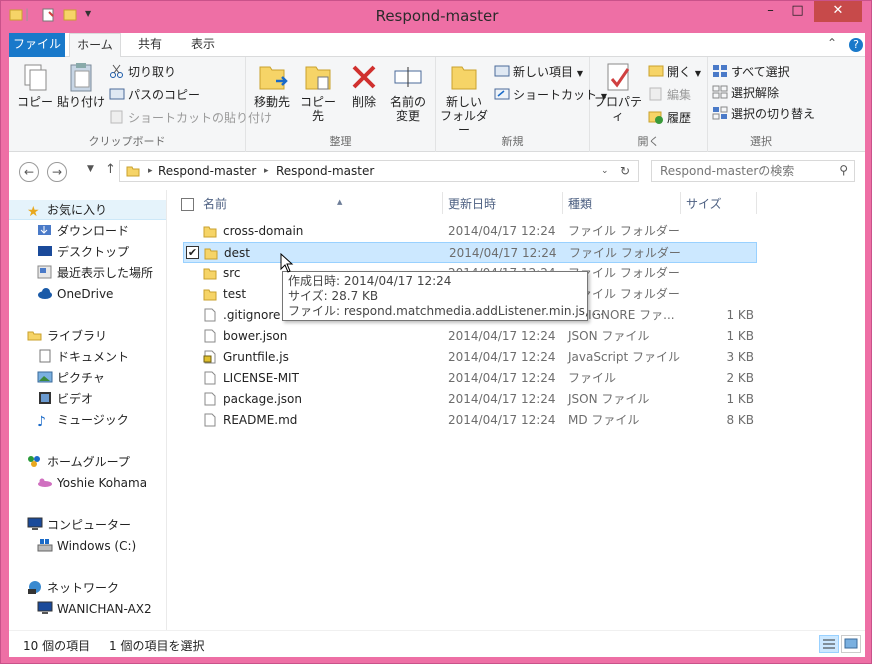 This screenshot has height=664, width=872. I want to click on tab-view: 表示, so click(203, 45).